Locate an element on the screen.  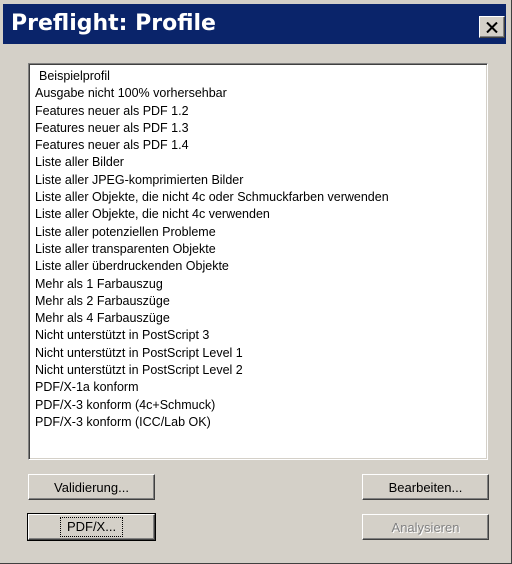
profile-list-item: Nicht unterstützt in PostScript Level 2 is located at coordinates (212, 370).